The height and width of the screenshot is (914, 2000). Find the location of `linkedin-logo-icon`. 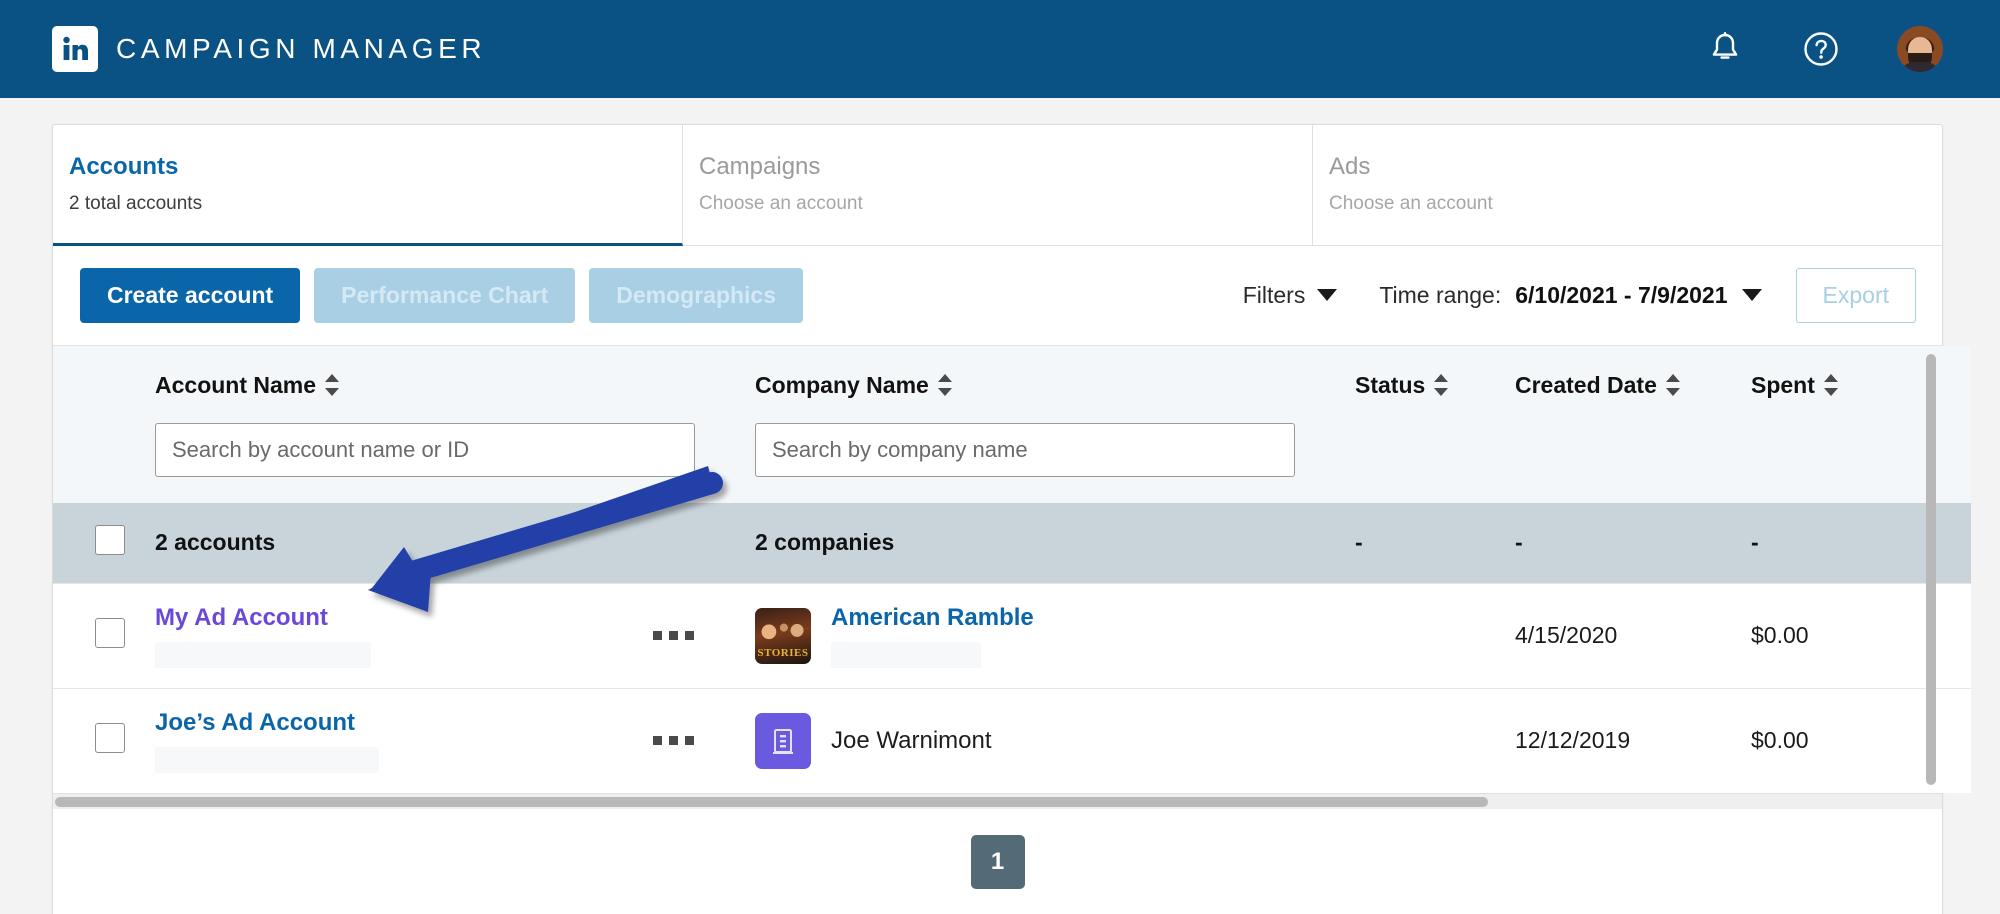

linkedin-logo-icon is located at coordinates (75, 49).